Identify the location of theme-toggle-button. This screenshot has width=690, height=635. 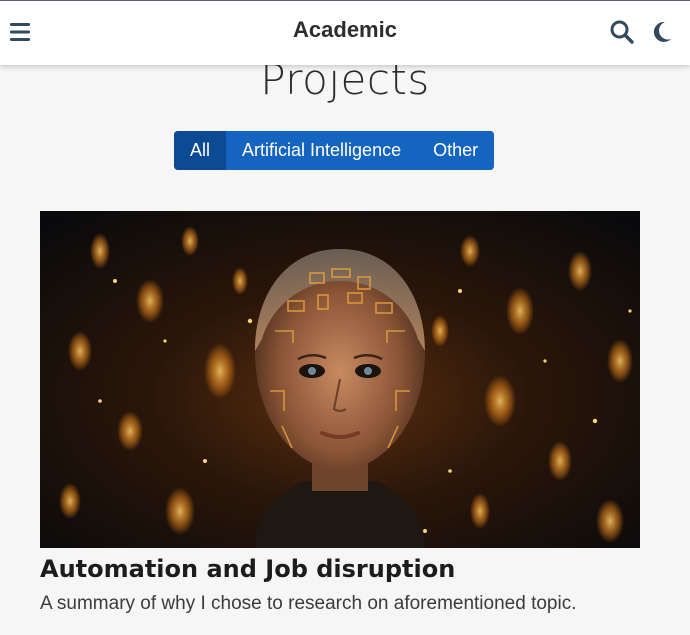
(662, 32).